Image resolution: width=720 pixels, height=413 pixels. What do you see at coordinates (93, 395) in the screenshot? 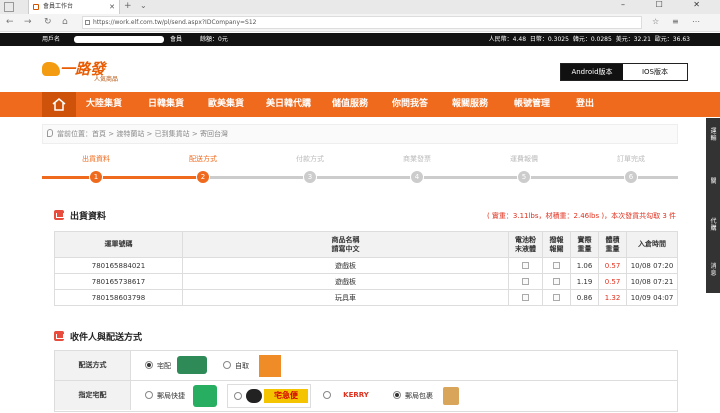
I see `carrier-label: 指定宅配` at bounding box center [93, 395].